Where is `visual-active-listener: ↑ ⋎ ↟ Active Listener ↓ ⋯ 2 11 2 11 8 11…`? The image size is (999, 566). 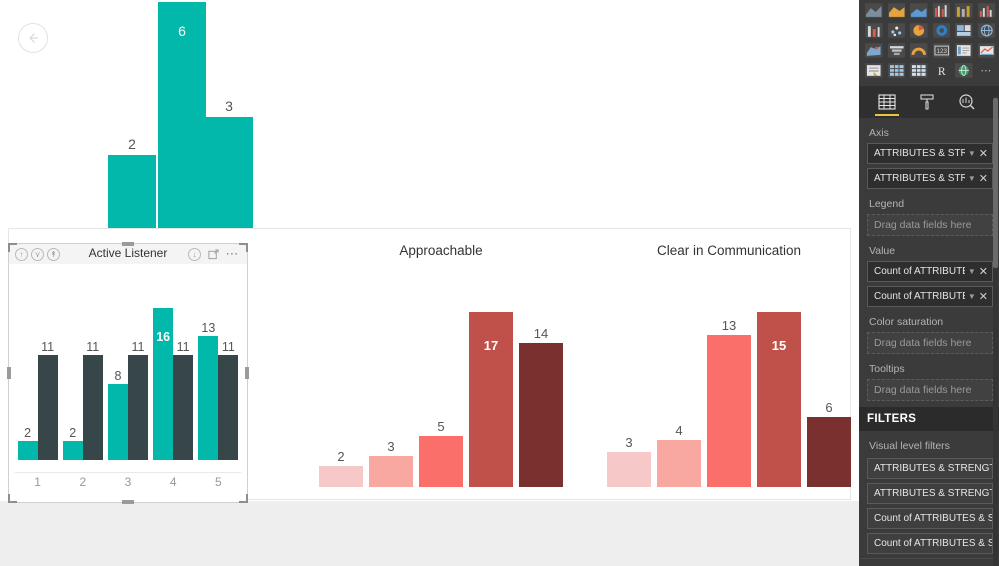 visual-active-listener: ↑ ⋎ ↟ Active Listener ↓ ⋯ 2 11 2 11 8 11… is located at coordinates (128, 373).